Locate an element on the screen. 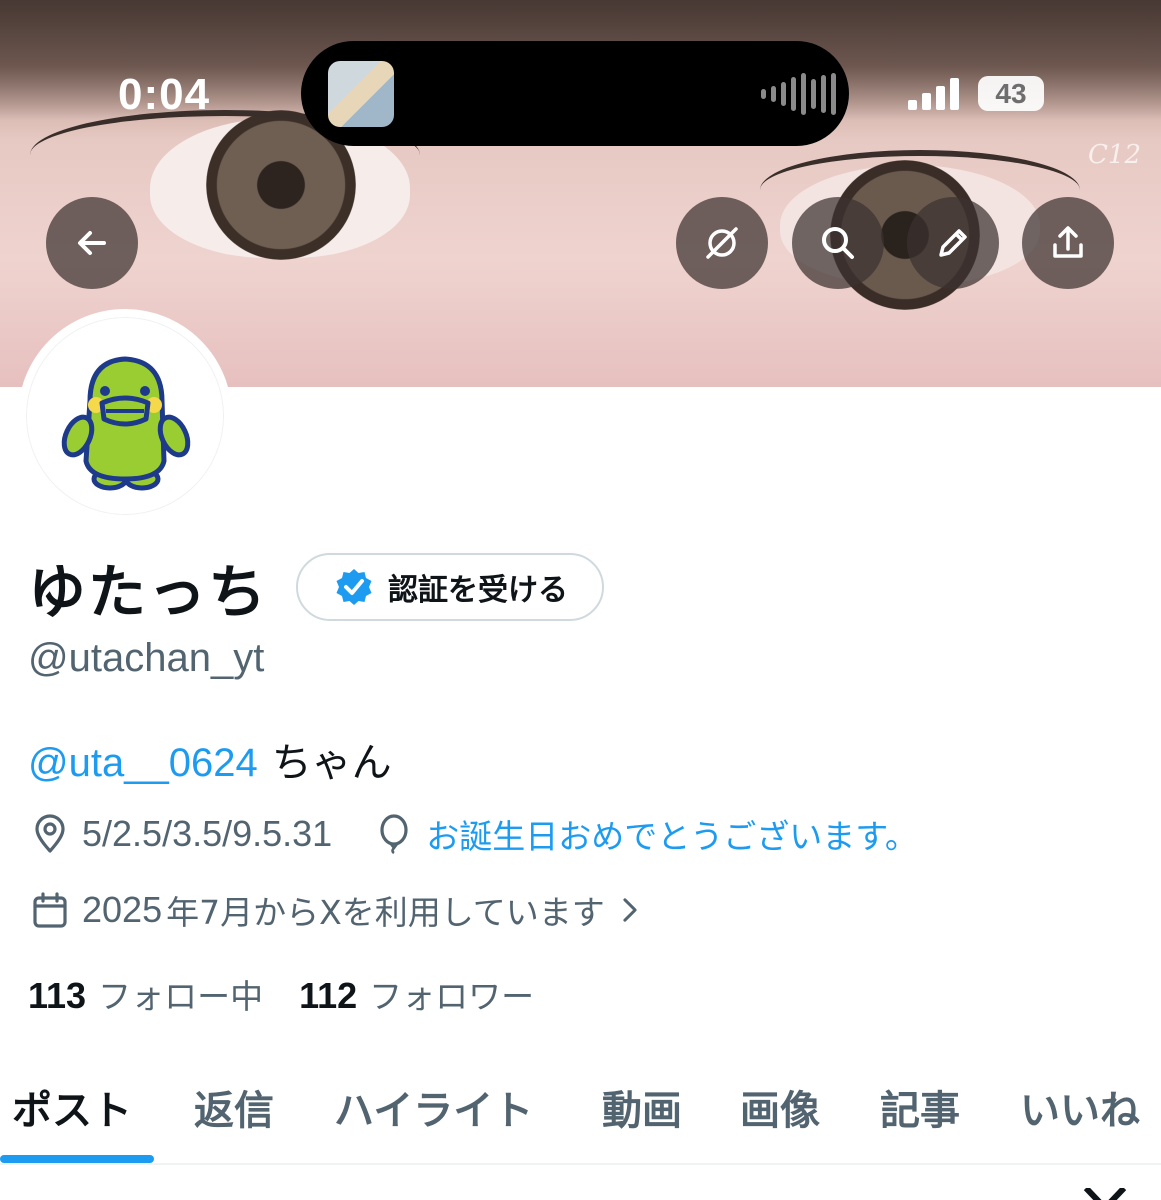 The image size is (1161, 1200). battery-icon: 43 is located at coordinates (1011, 93).